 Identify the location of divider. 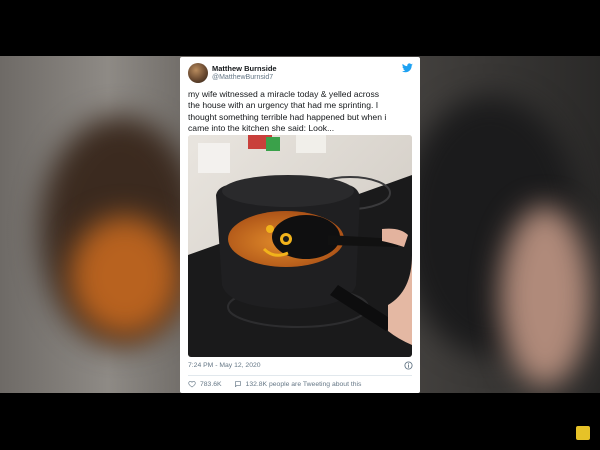
(300, 375).